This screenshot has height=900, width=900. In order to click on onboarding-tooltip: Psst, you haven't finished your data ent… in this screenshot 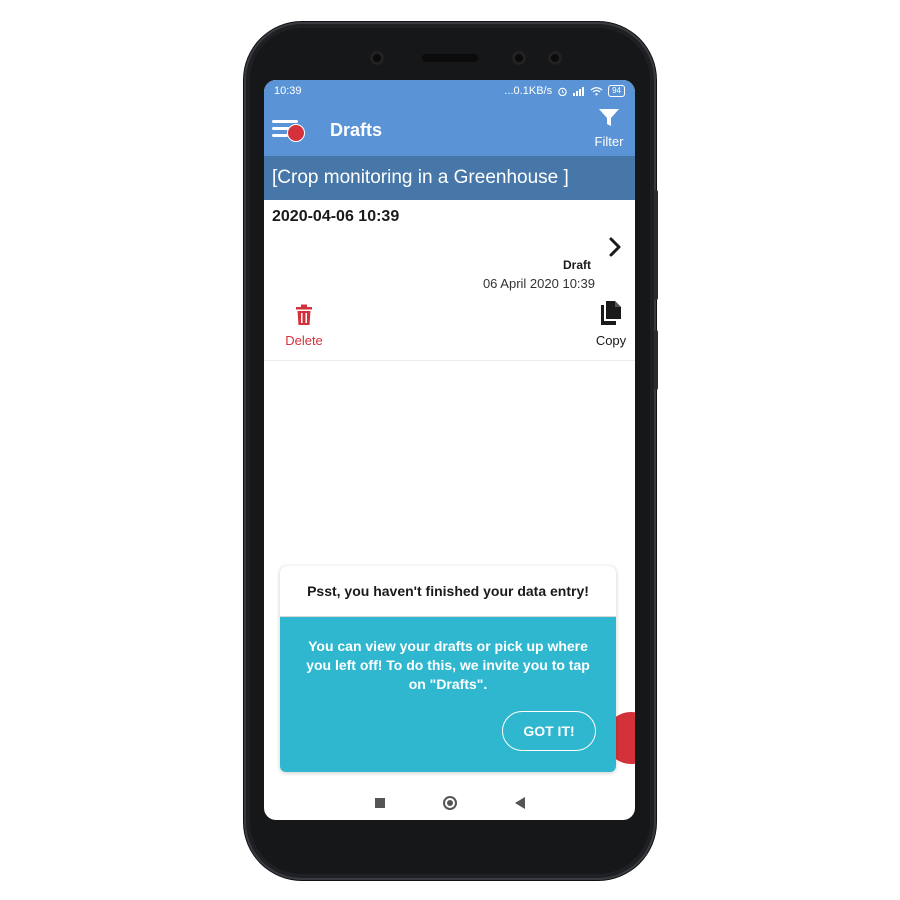, I will do `click(448, 669)`.